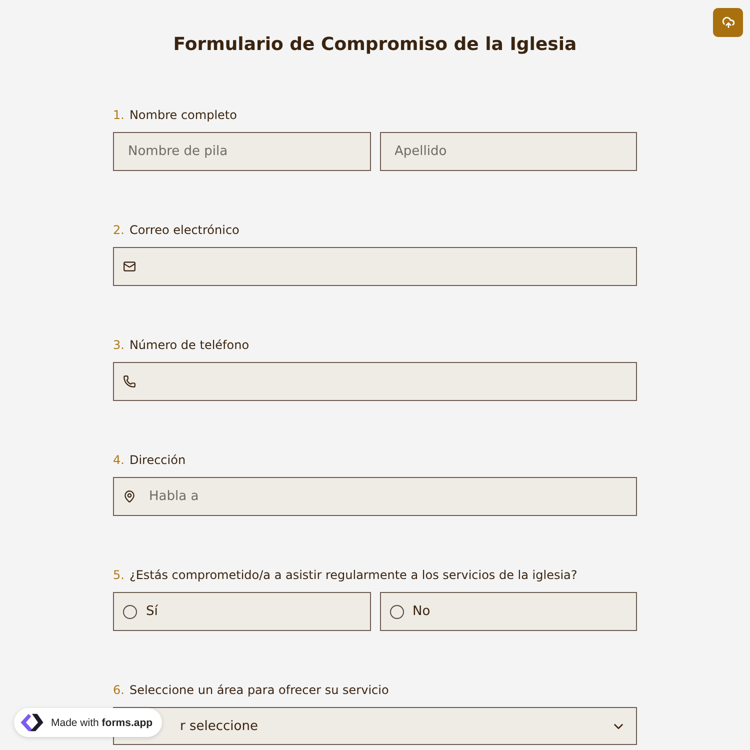  What do you see at coordinates (375, 45) in the screenshot?
I see `form-title: Formulario de Compromiso de la Iglesia` at bounding box center [375, 45].